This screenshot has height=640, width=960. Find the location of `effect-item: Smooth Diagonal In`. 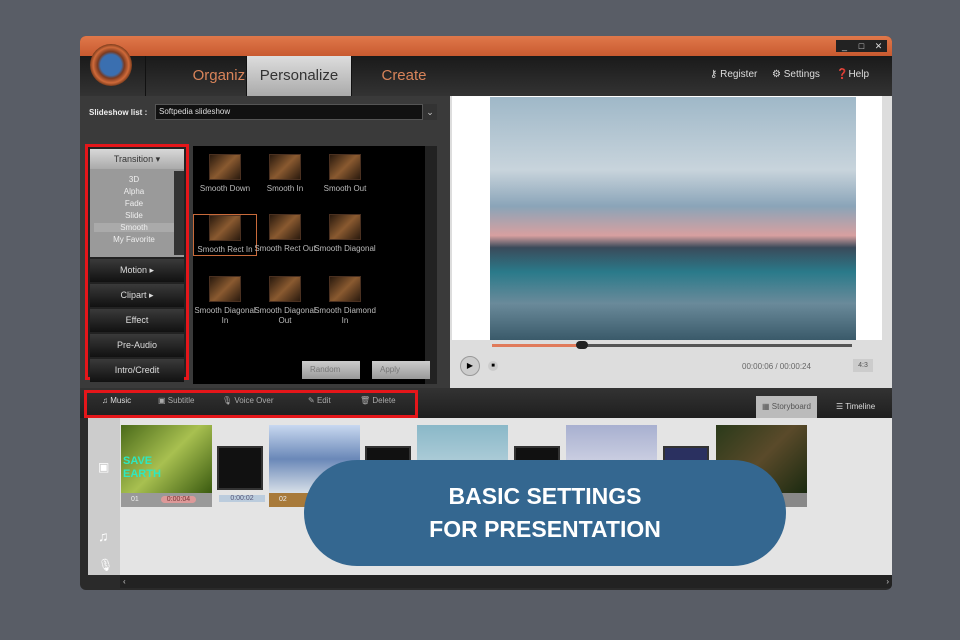

effect-item: Smooth Diagonal In is located at coordinates (225, 301).